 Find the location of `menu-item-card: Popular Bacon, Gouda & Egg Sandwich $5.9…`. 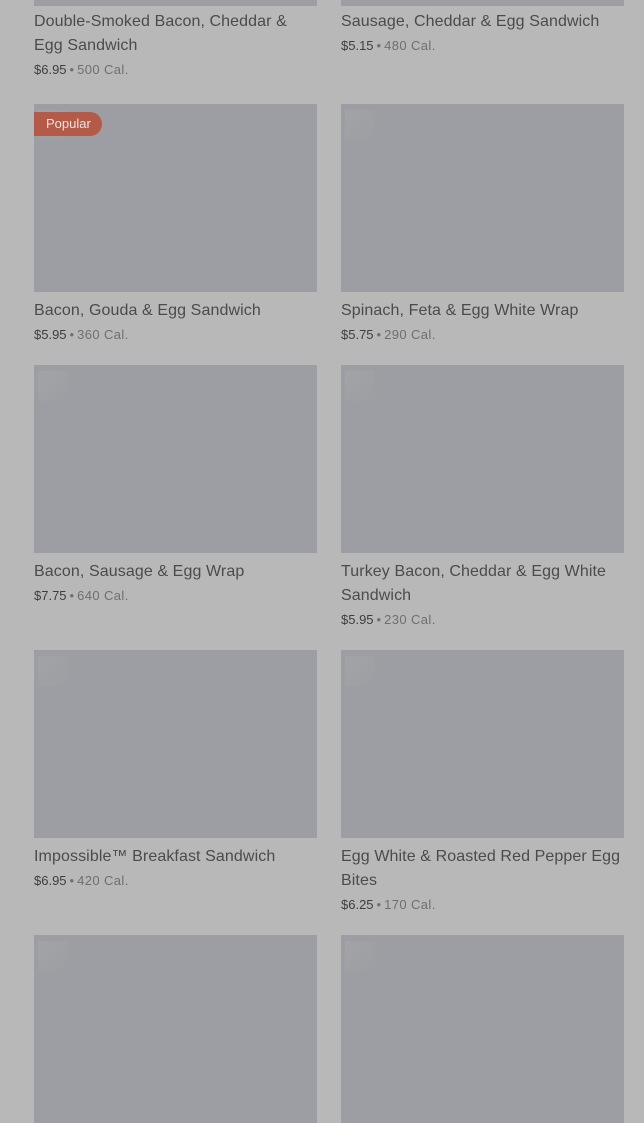

menu-item-card: Popular Bacon, Gouda & Egg Sandwich $5.9… is located at coordinates (175, 224).